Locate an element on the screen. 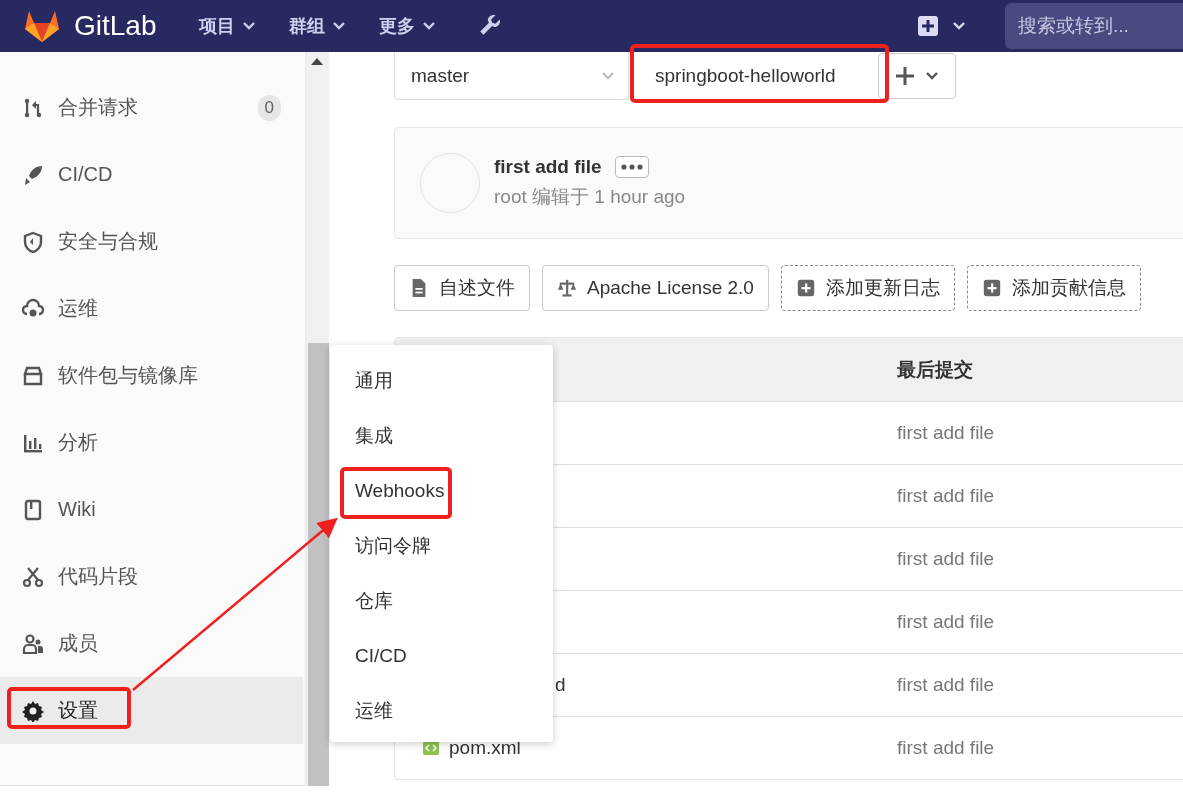 This screenshot has width=1183, height=797. ellipsis-icon is located at coordinates (631, 167).